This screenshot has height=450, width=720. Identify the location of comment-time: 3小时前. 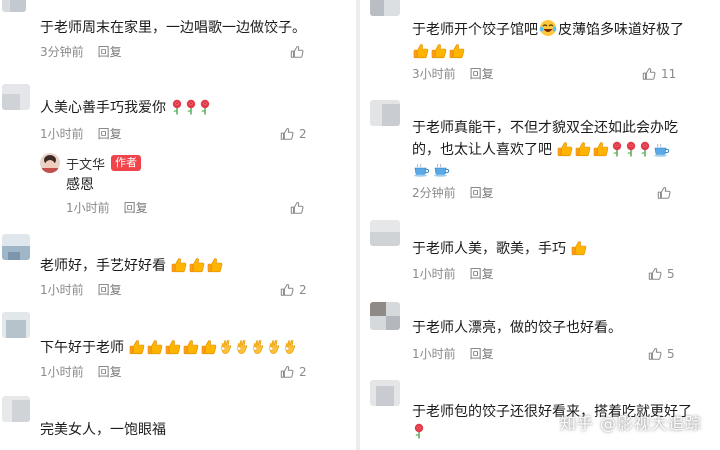
(434, 74).